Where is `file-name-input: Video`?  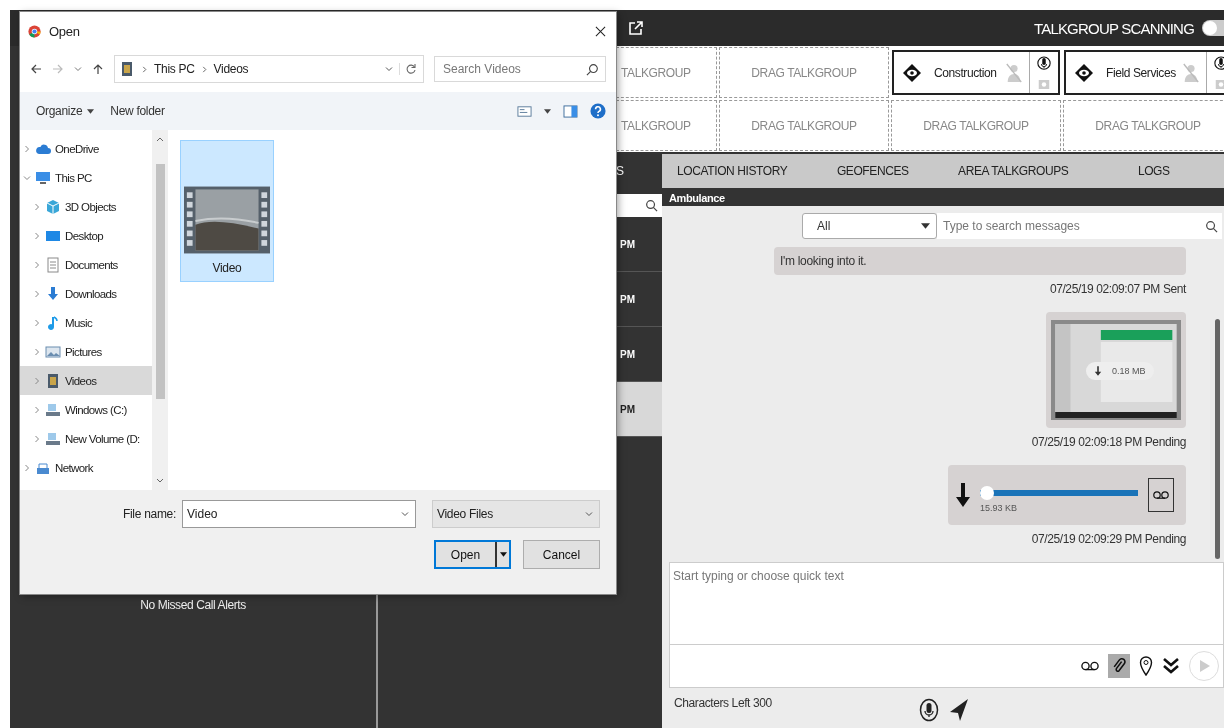
file-name-input: Video is located at coordinates (294, 514).